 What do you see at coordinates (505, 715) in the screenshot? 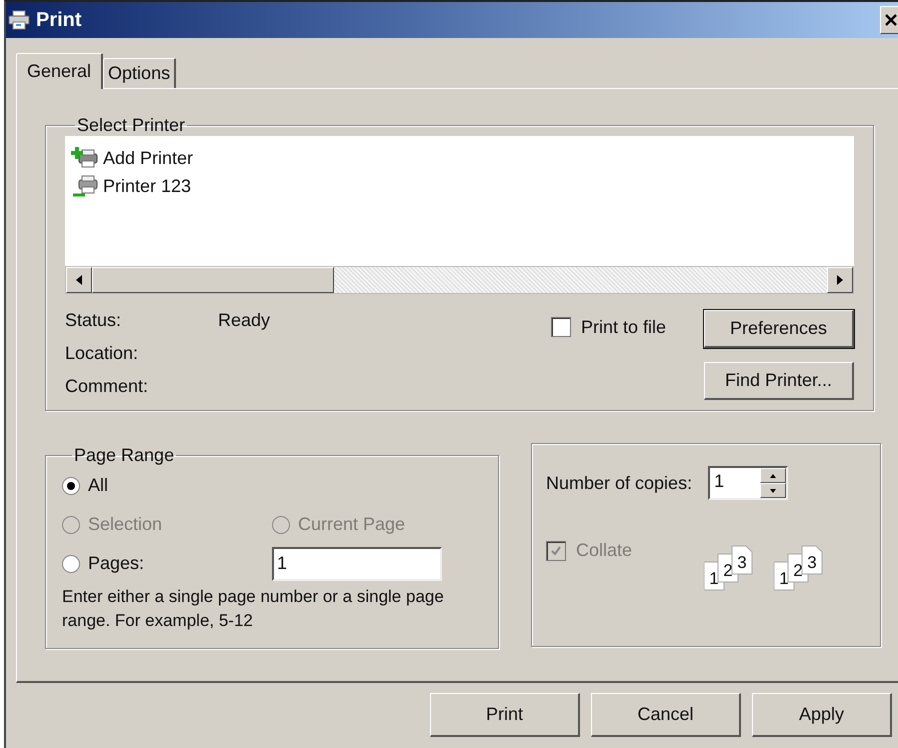
I see `dialog-button: Print` at bounding box center [505, 715].